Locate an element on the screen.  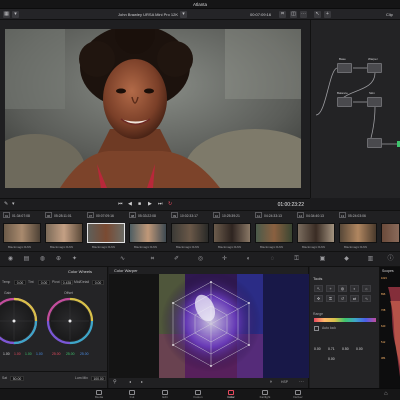
gain-y: 1.00 is located at coordinates (6, 354).